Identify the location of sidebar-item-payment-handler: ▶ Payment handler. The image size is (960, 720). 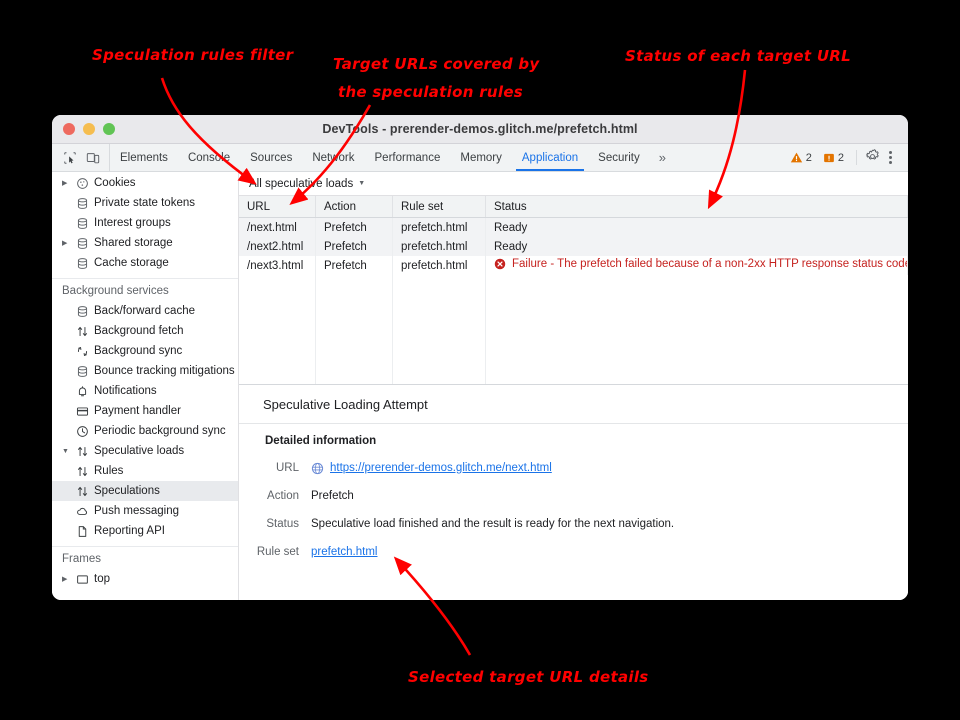
(145, 411).